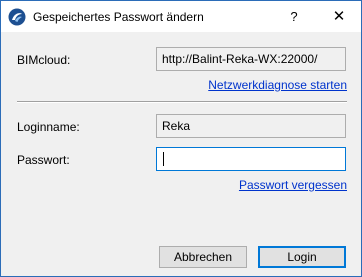 This screenshot has height=277, width=362. Describe the element at coordinates (118, 17) in the screenshot. I see `dialog-title: Gespeichertes Passwort ändern` at that location.